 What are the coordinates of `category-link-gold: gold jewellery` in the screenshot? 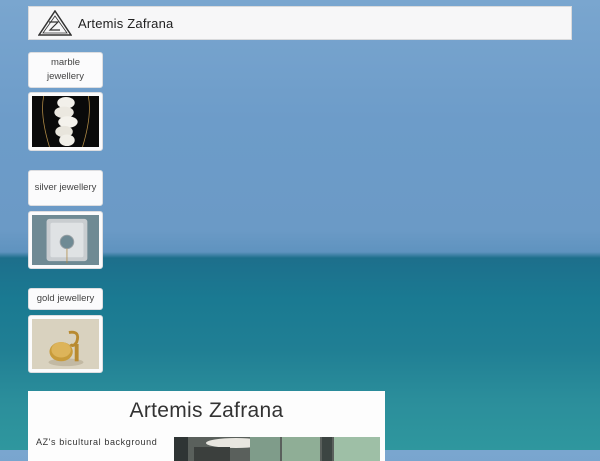 It's located at (65, 299).